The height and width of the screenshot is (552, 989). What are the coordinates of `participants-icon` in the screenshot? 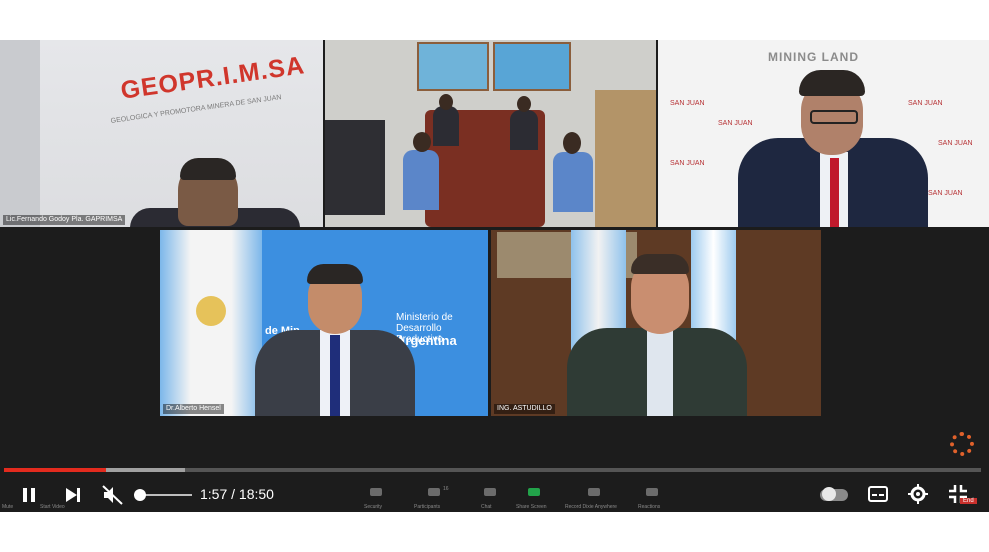 It's located at (434, 492).